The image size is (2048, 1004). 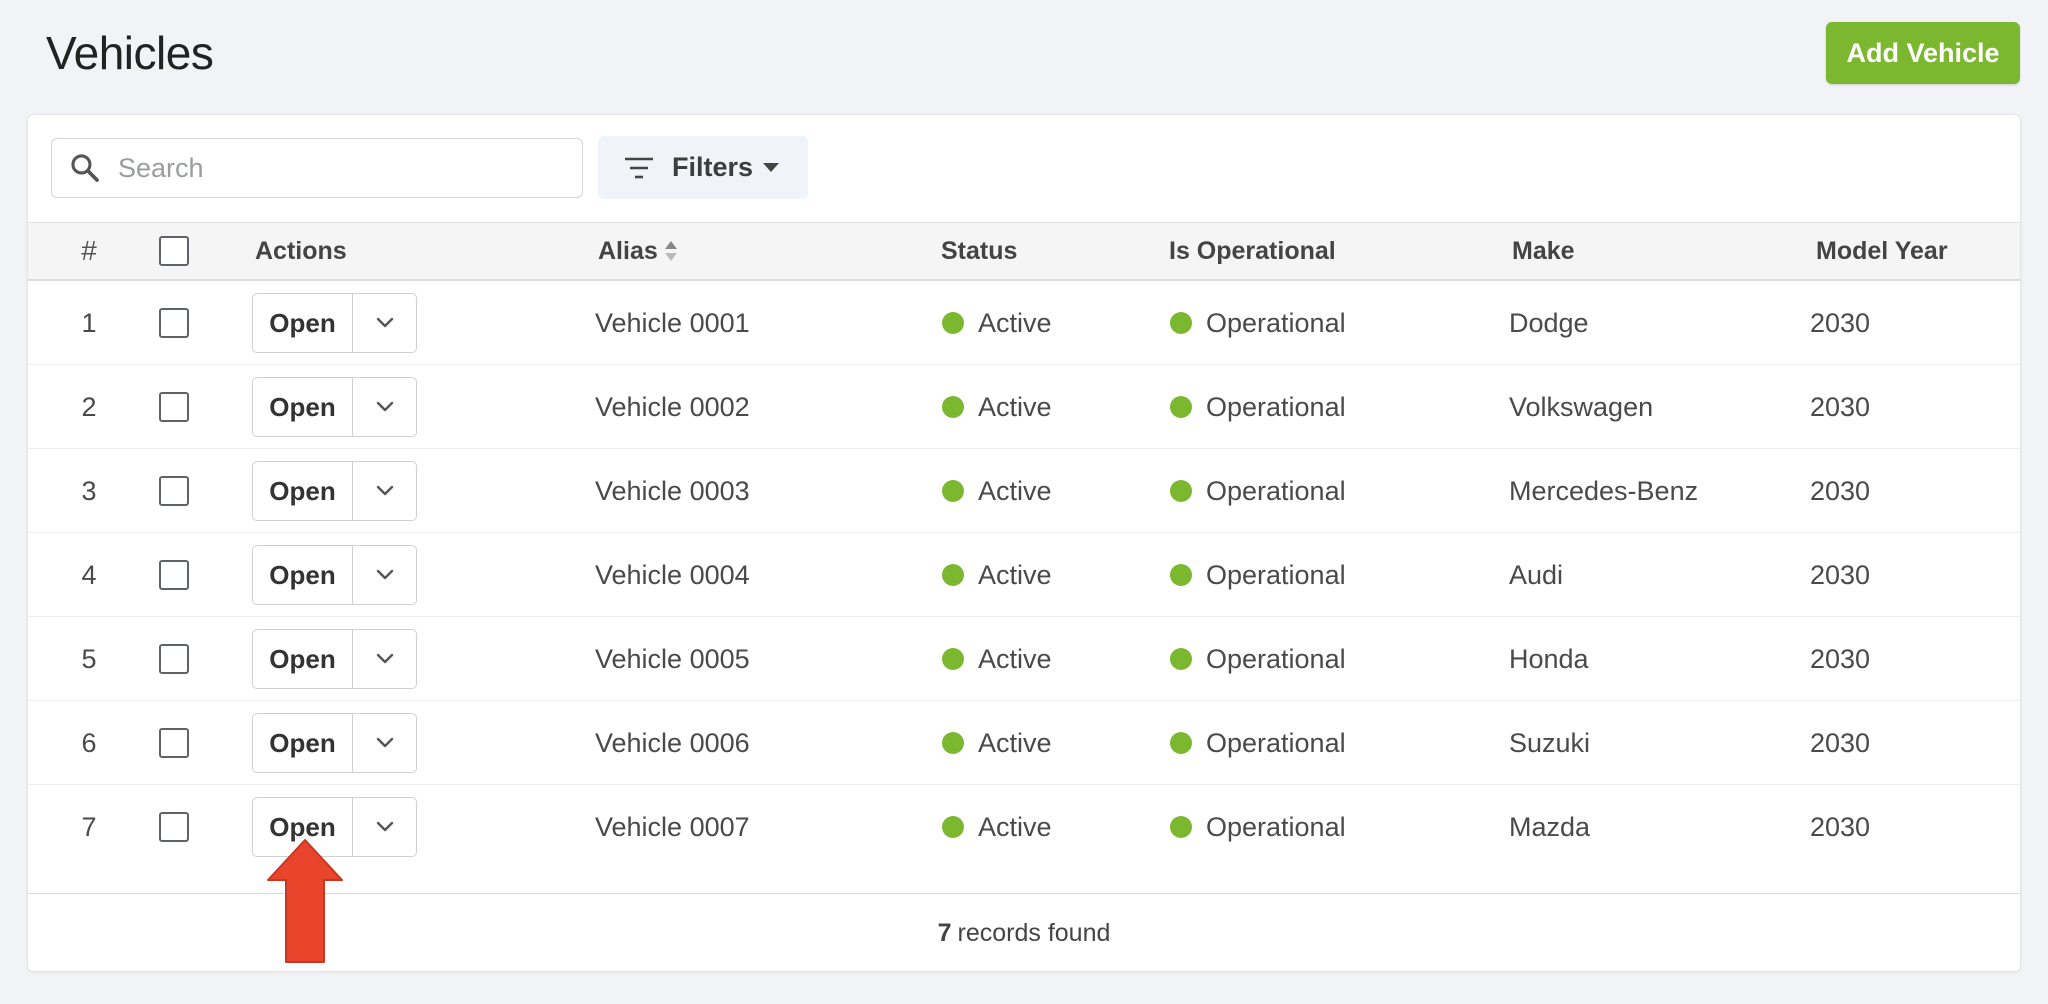 What do you see at coordinates (671, 251) in the screenshot?
I see `sort-icon` at bounding box center [671, 251].